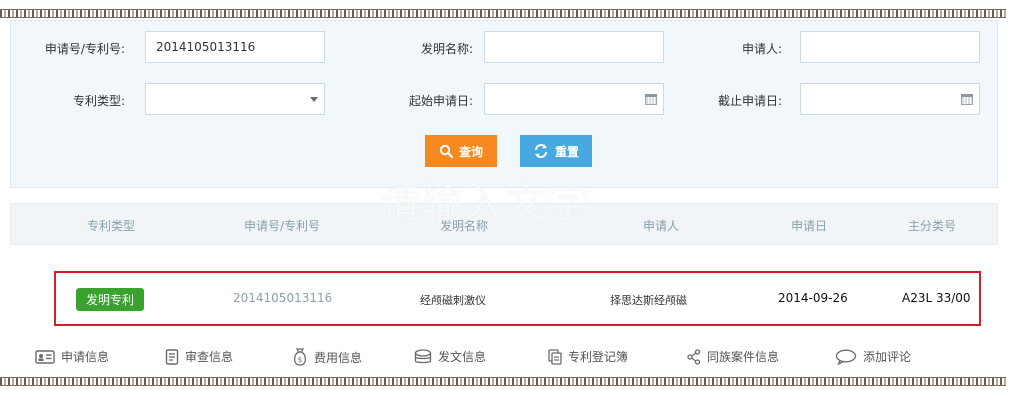  What do you see at coordinates (282, 298) in the screenshot?
I see `row-app-no: 2014105013116` at bounding box center [282, 298].